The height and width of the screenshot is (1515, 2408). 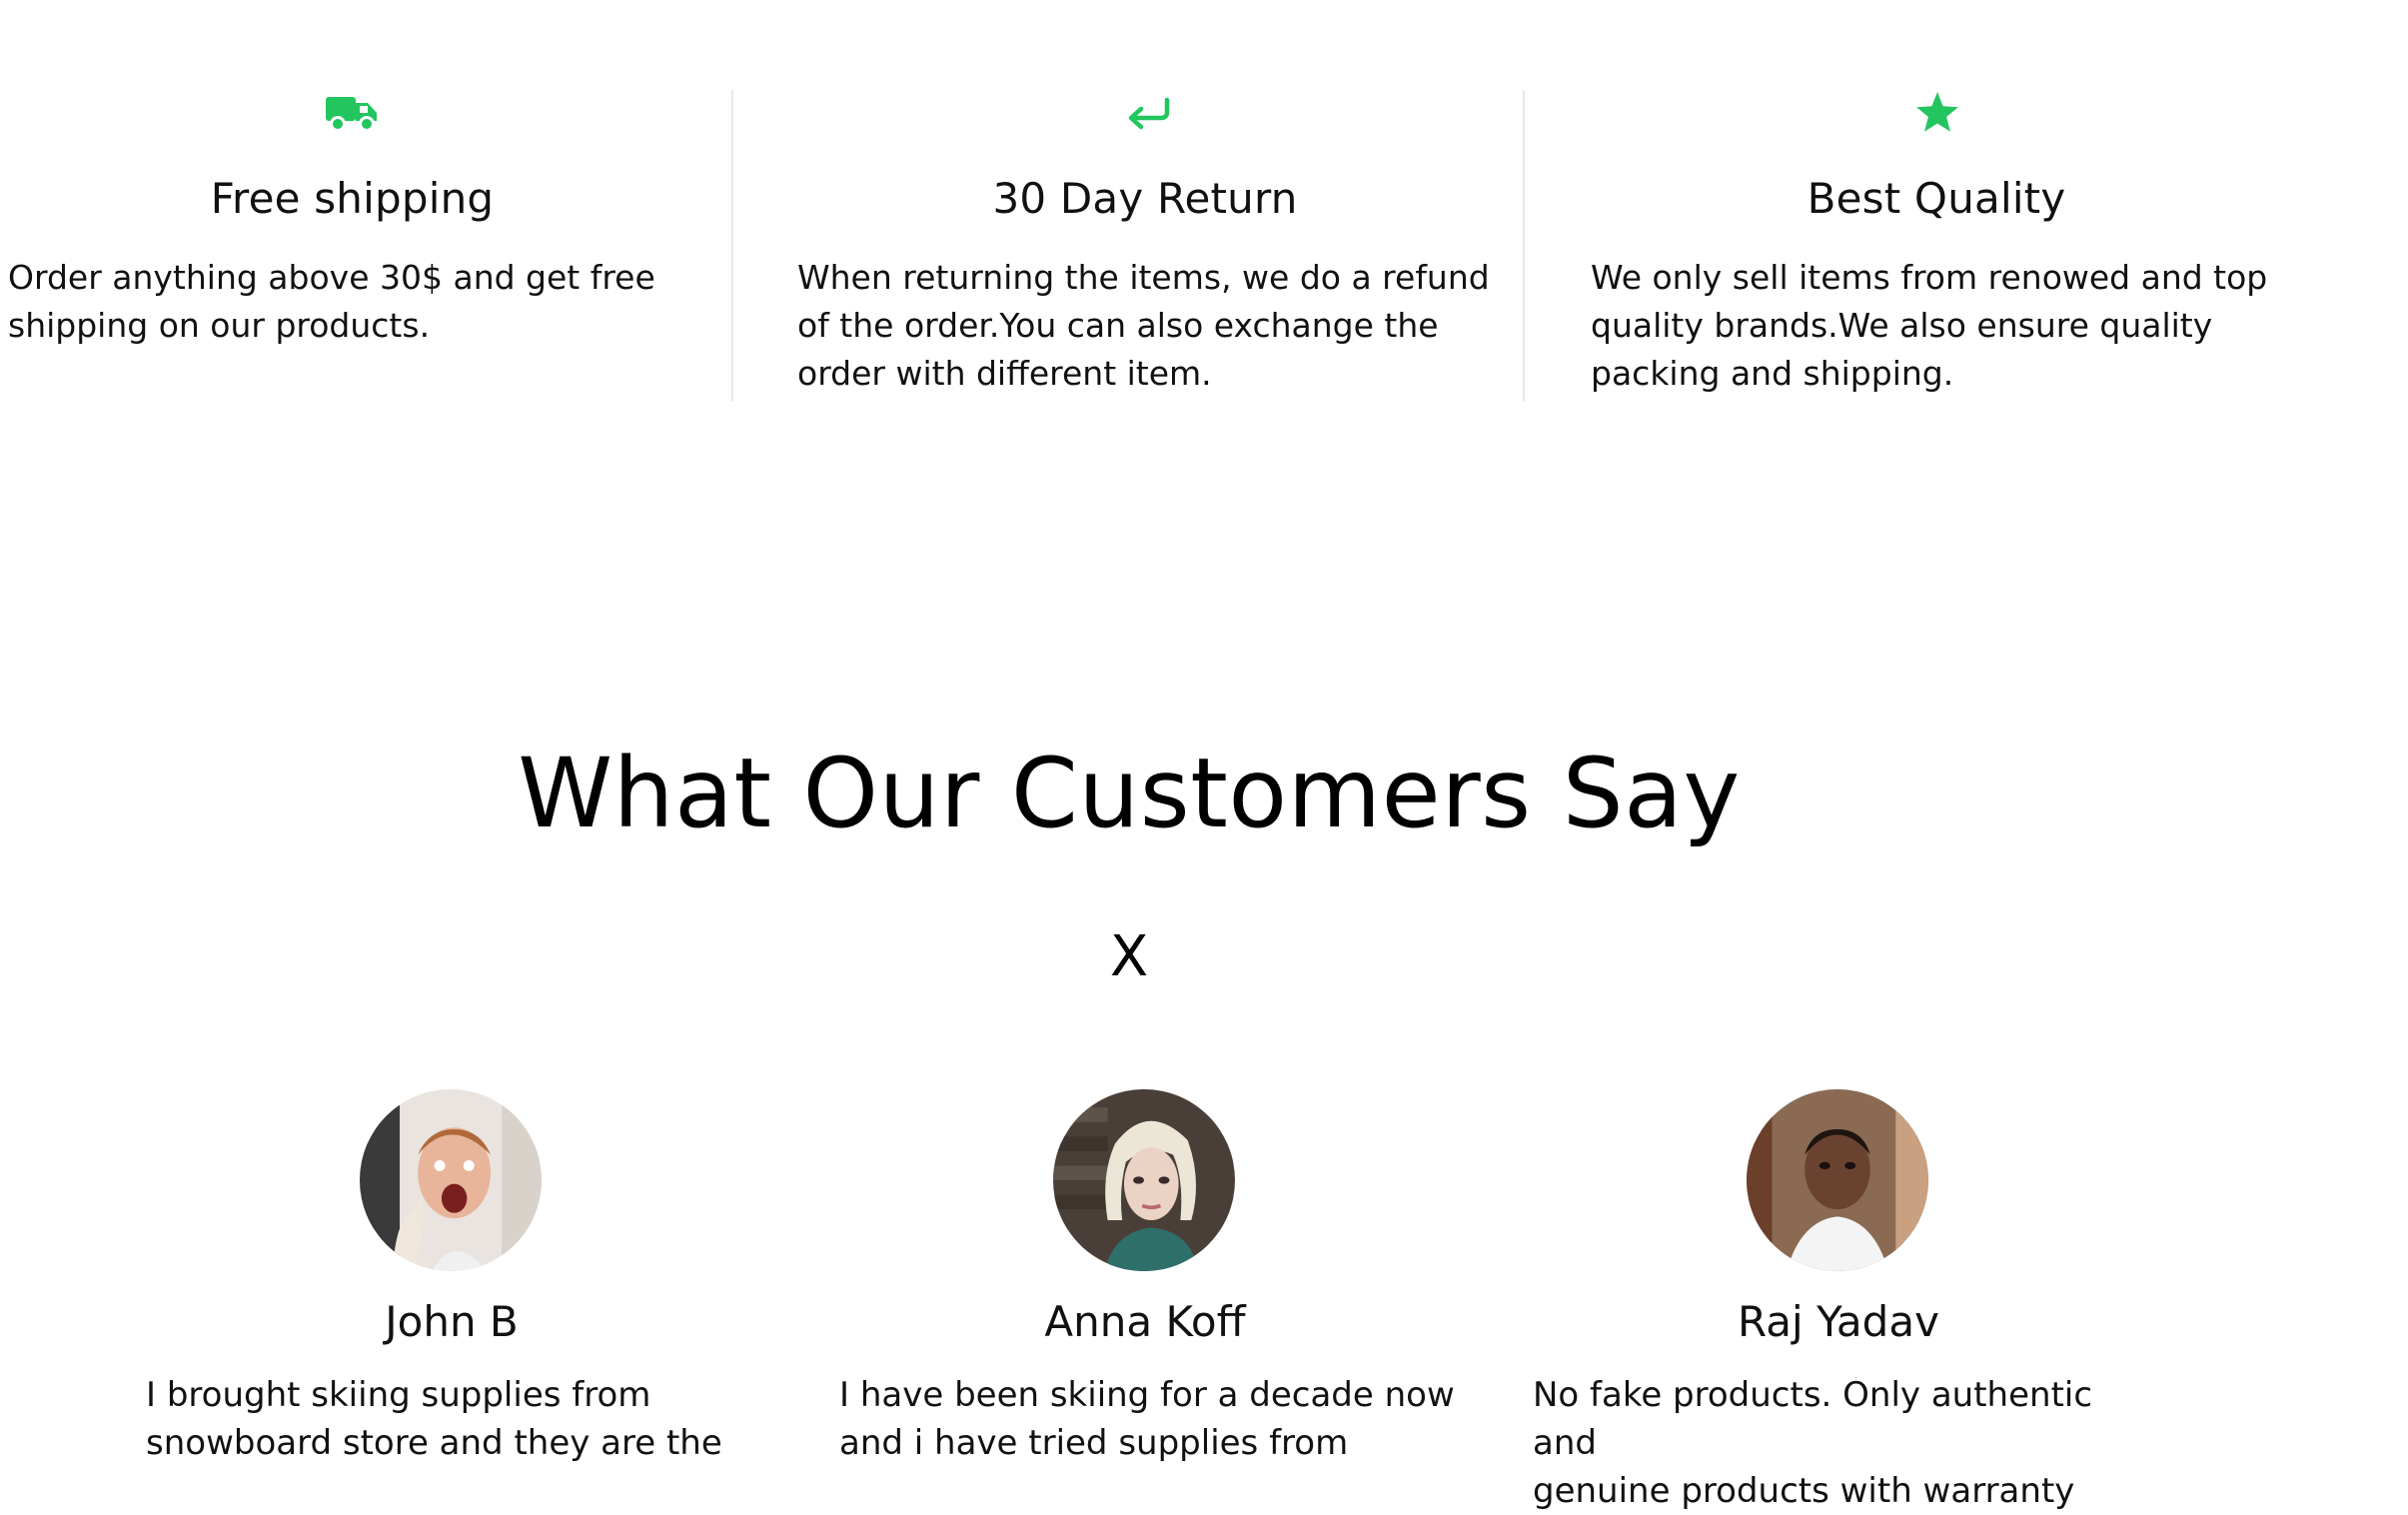 I want to click on testimonial-name: John B, so click(x=452, y=1321).